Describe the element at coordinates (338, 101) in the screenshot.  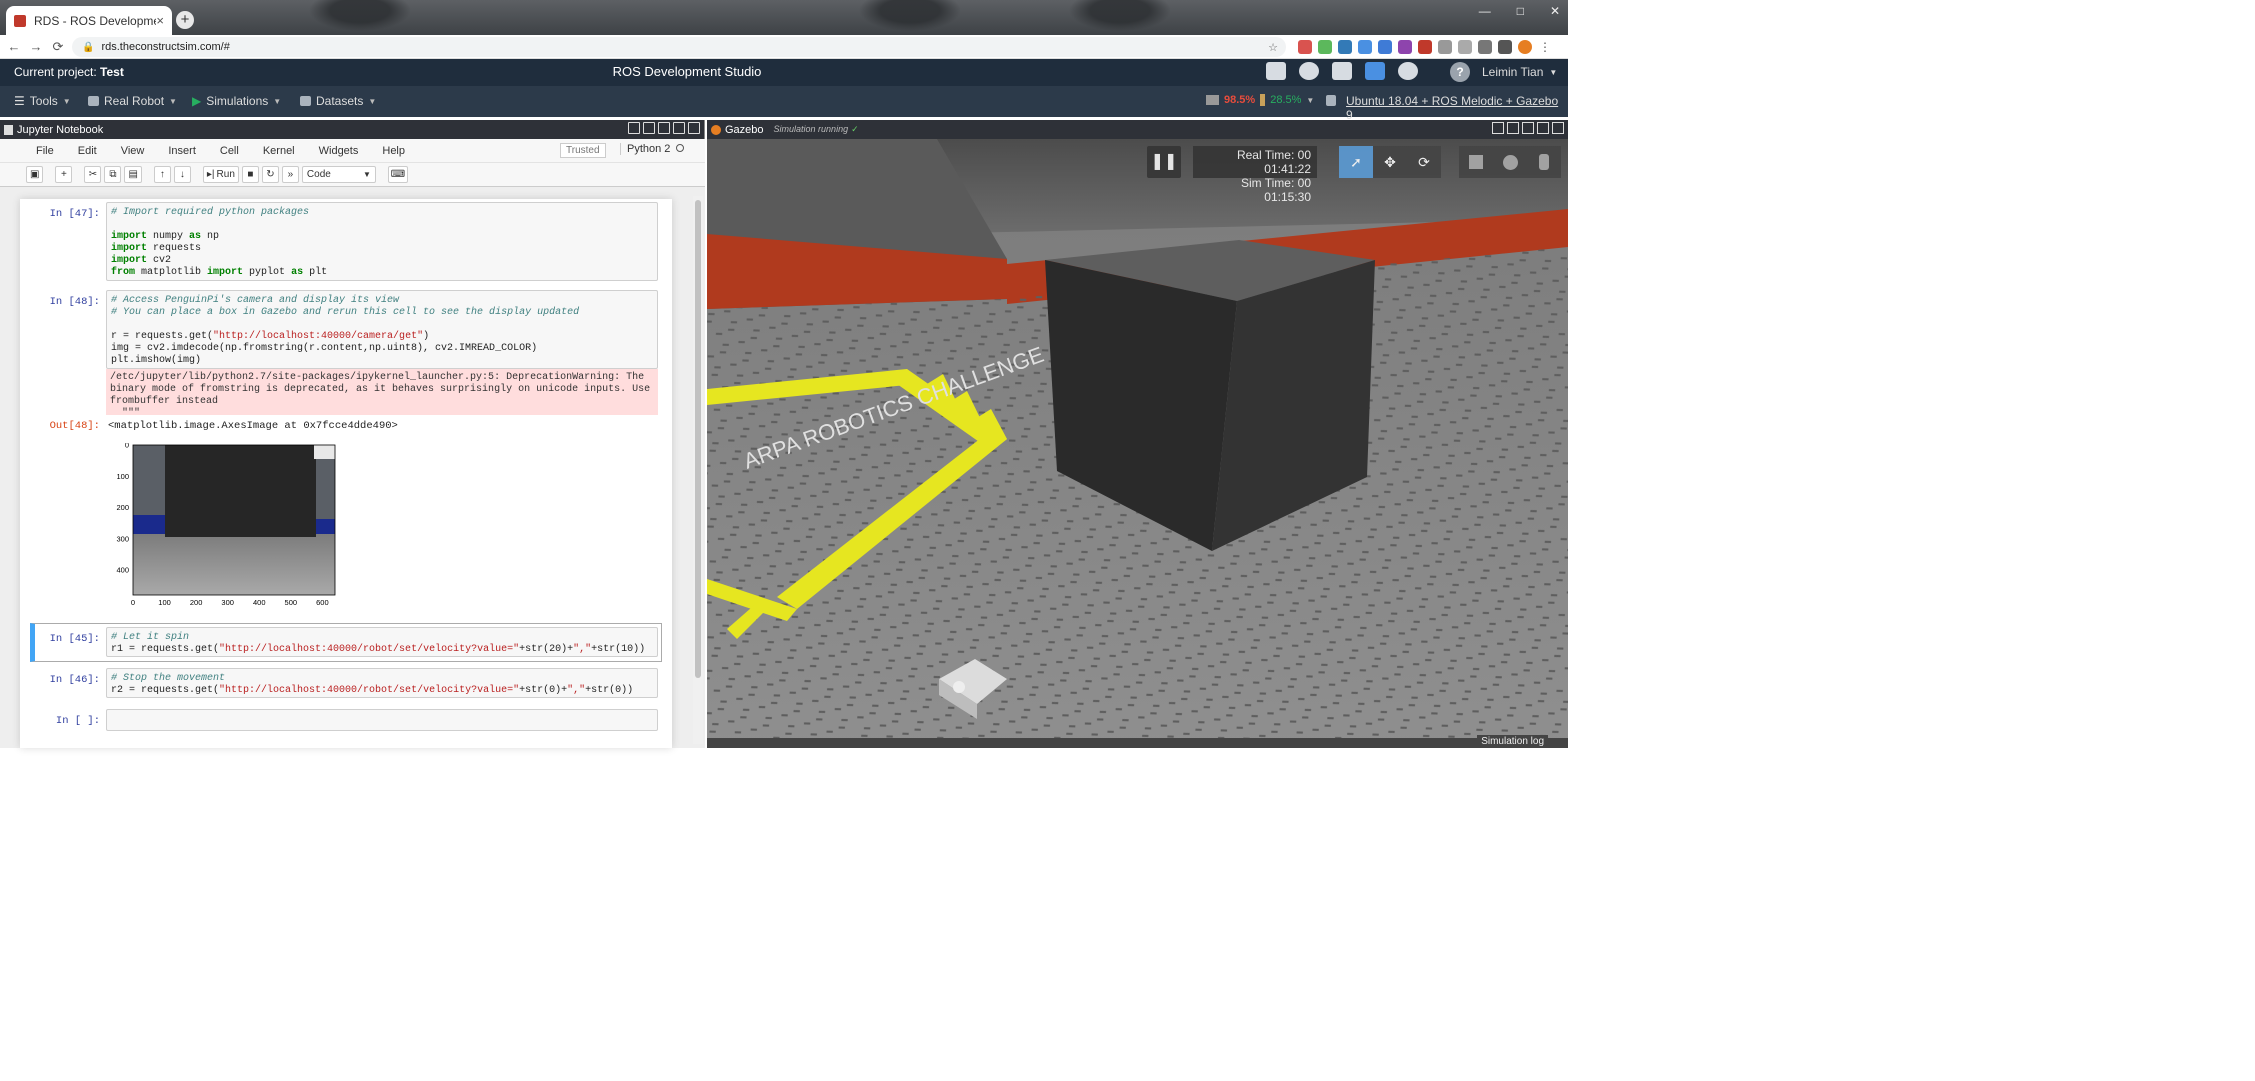
I see `datasets-menu: Datasets ▼` at that location.